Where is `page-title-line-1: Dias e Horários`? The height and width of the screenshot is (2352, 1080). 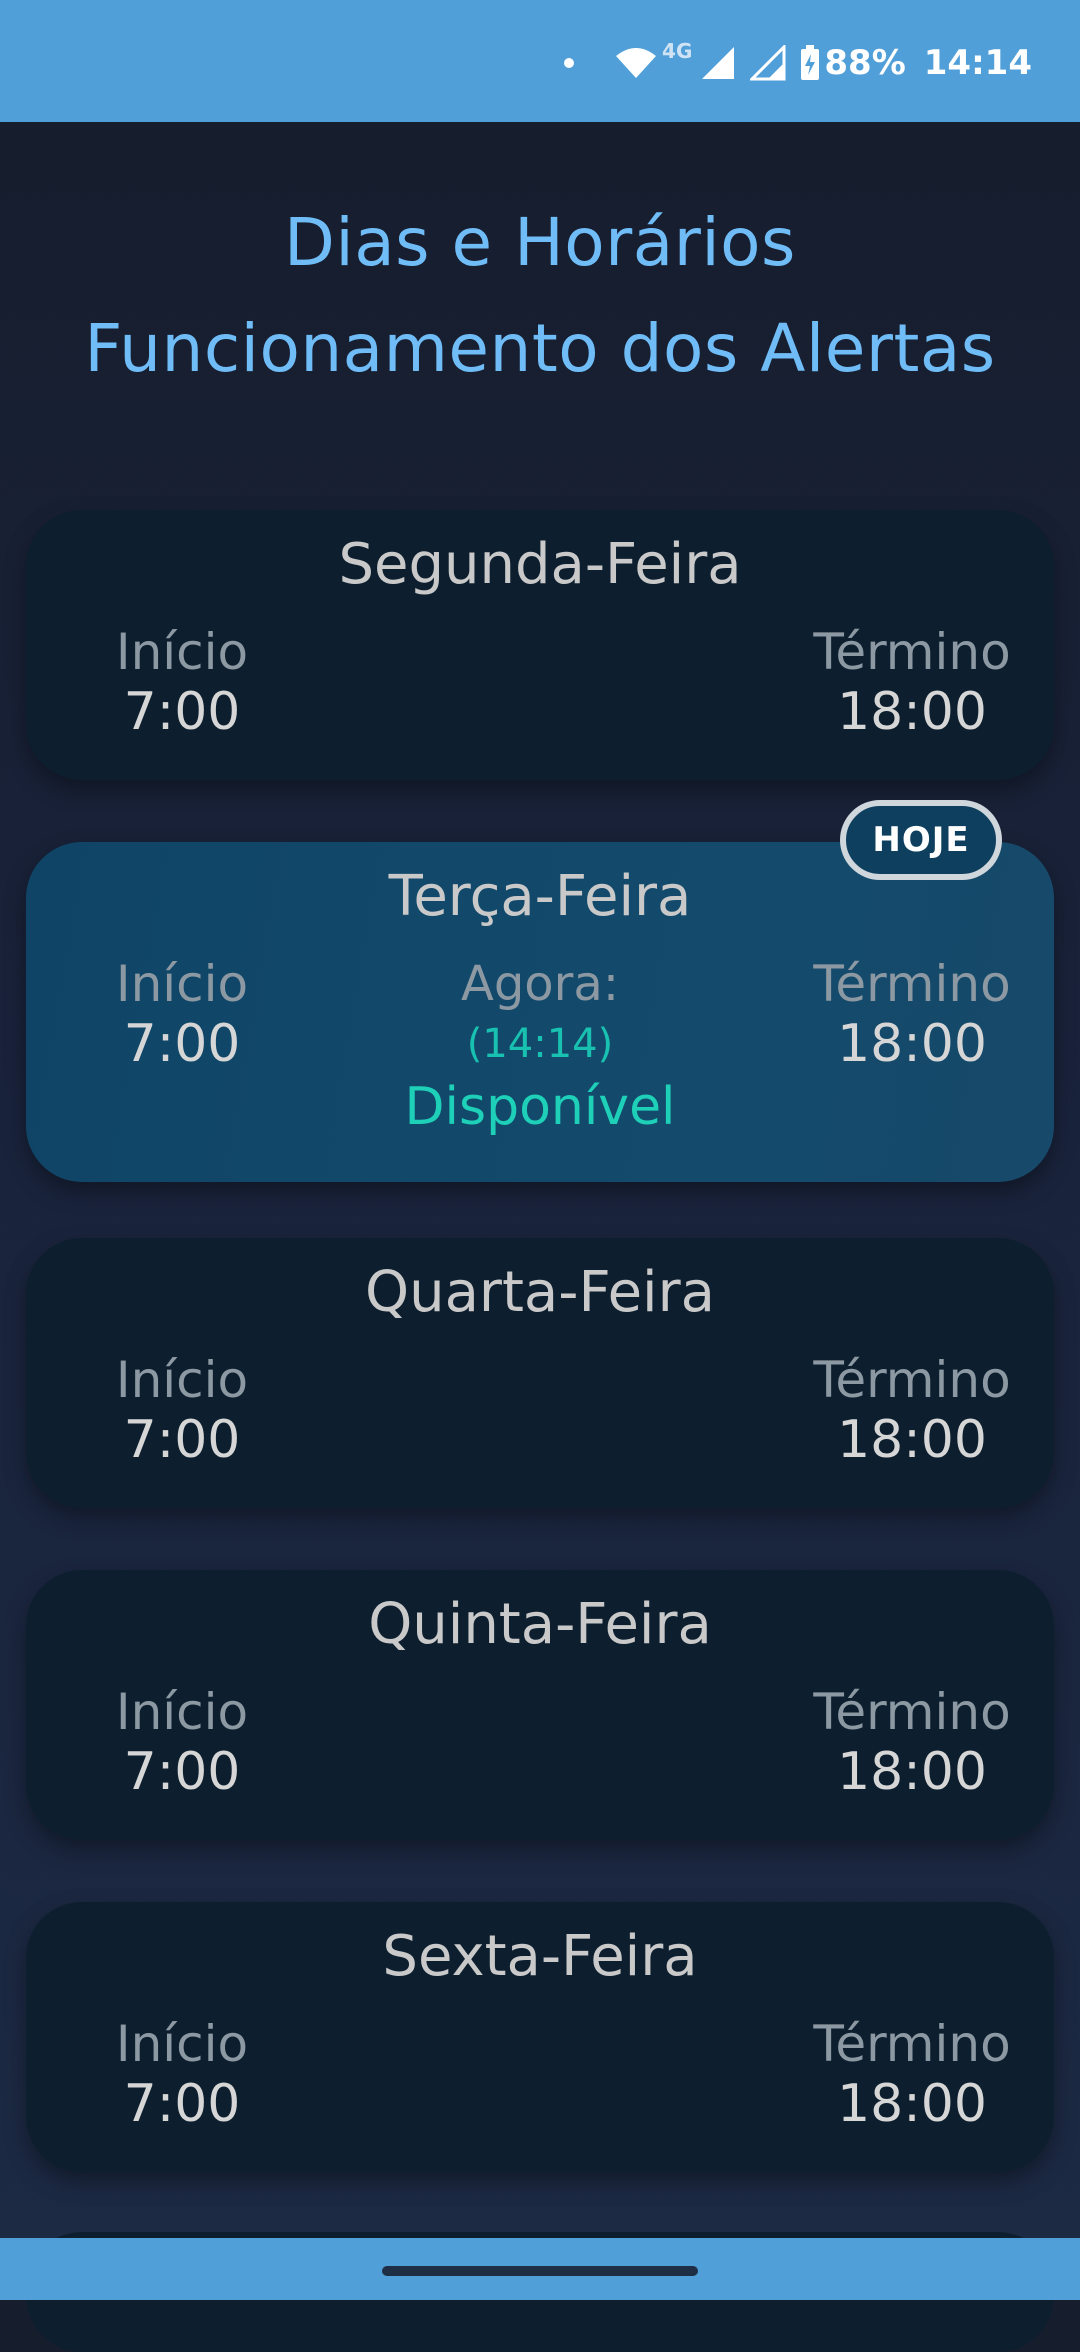
page-title-line-1: Dias e Horários is located at coordinates (540, 242).